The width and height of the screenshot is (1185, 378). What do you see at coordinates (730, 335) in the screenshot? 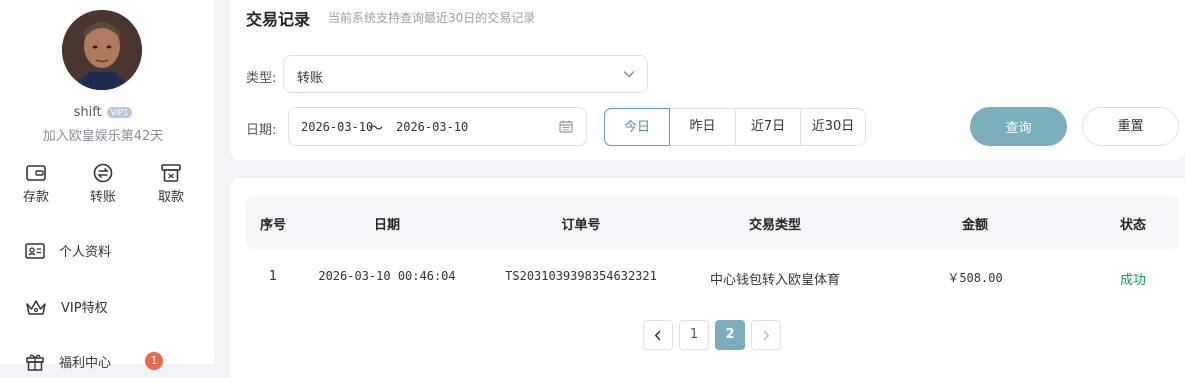
I see `pager-page-2: 2` at bounding box center [730, 335].